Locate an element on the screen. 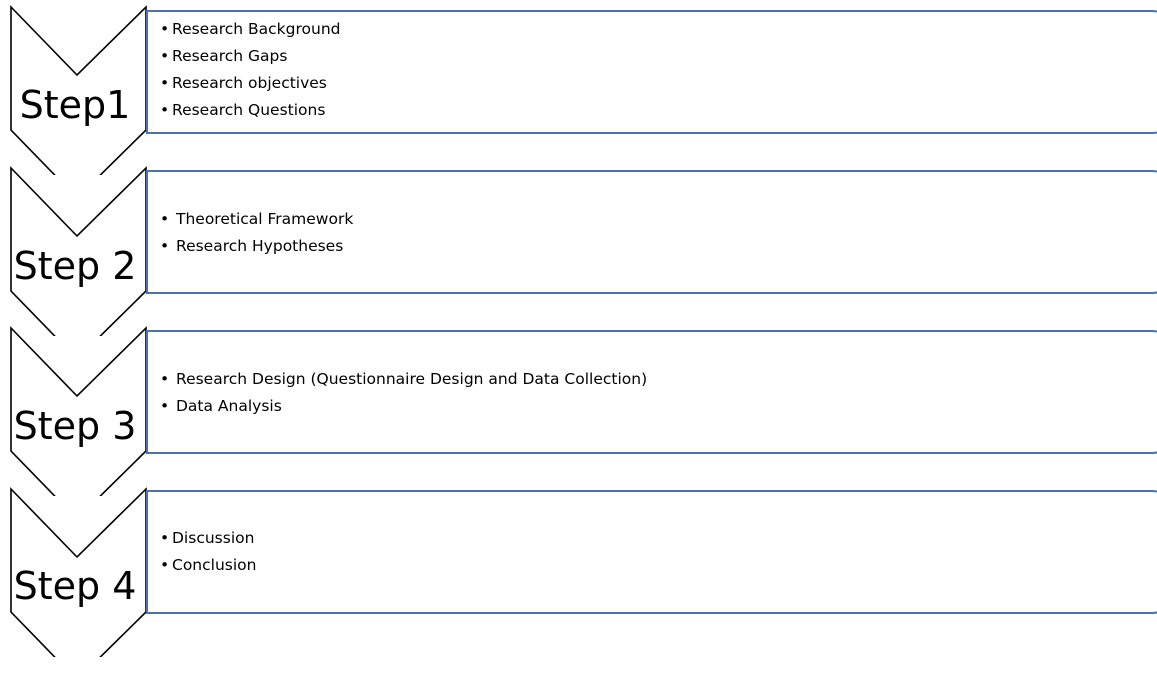 This screenshot has height=679, width=1157. list-item: • Research Background is located at coordinates (250, 29).